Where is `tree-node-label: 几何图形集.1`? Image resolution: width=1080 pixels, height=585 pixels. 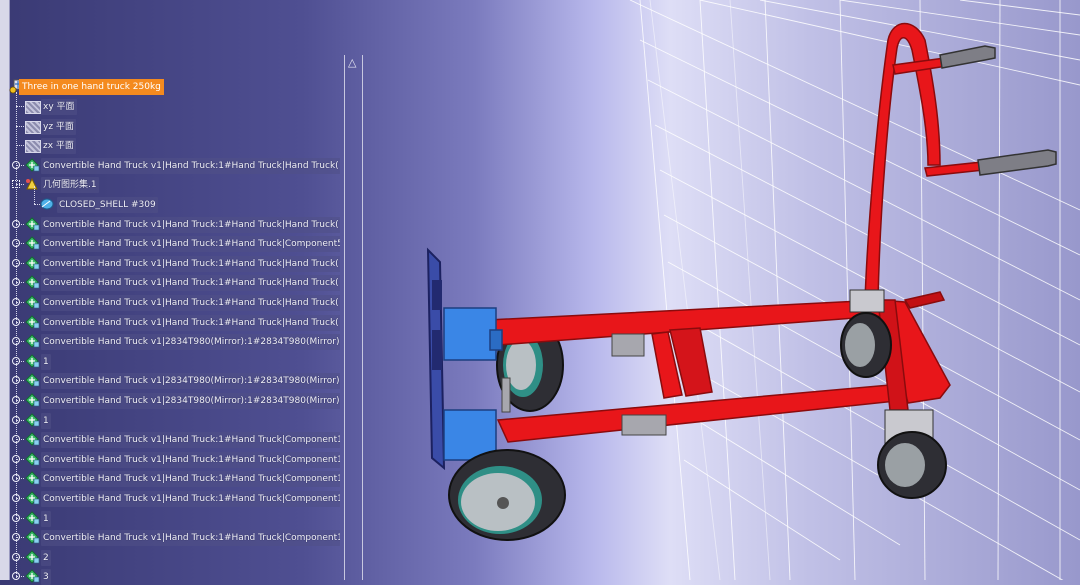 tree-node-label: 几何图形集.1 is located at coordinates (70, 185).